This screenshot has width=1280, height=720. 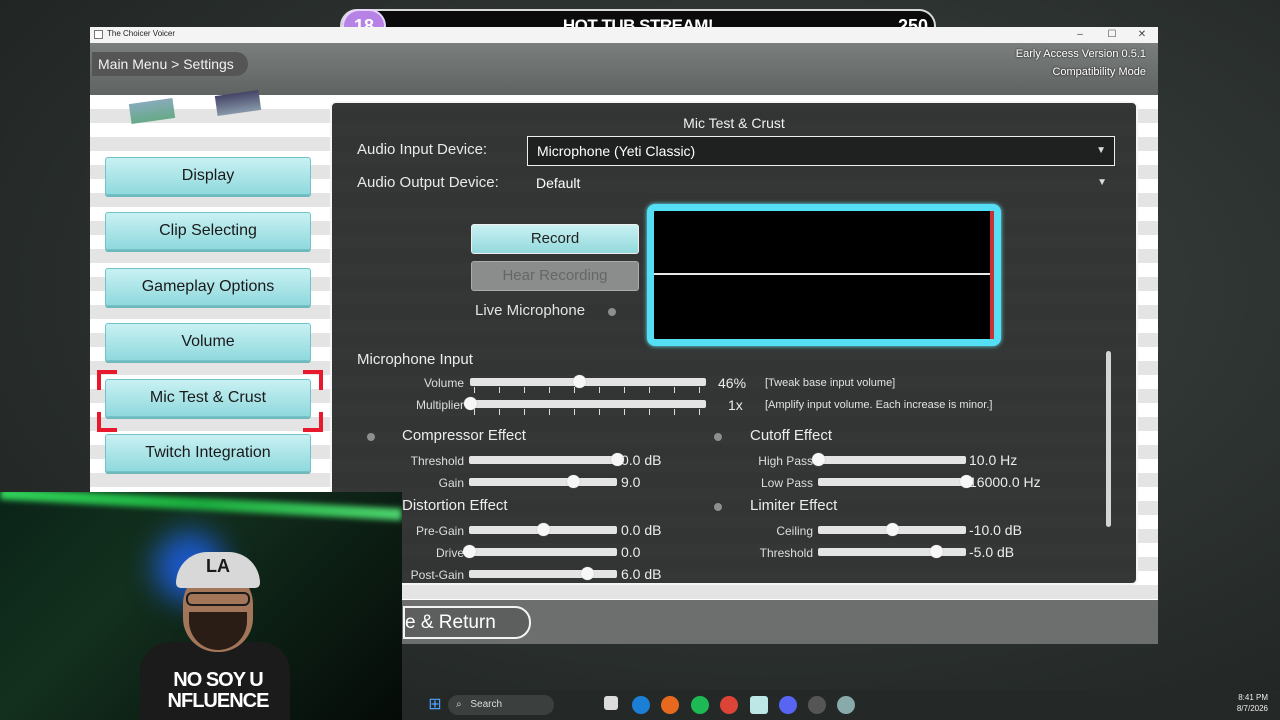 What do you see at coordinates (558, 183) in the screenshot?
I see `audio-output-value: Default` at bounding box center [558, 183].